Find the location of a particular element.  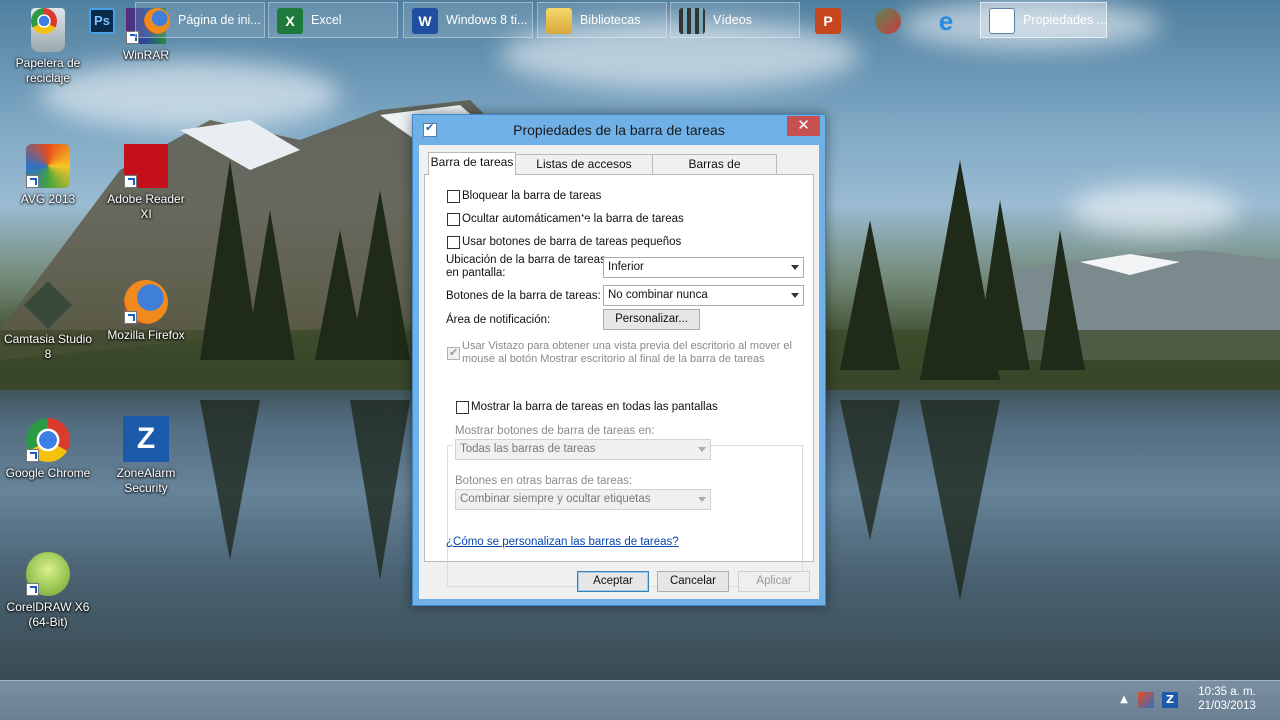

taskbar-button-photoshop: Ps is located at coordinates (103, 20).